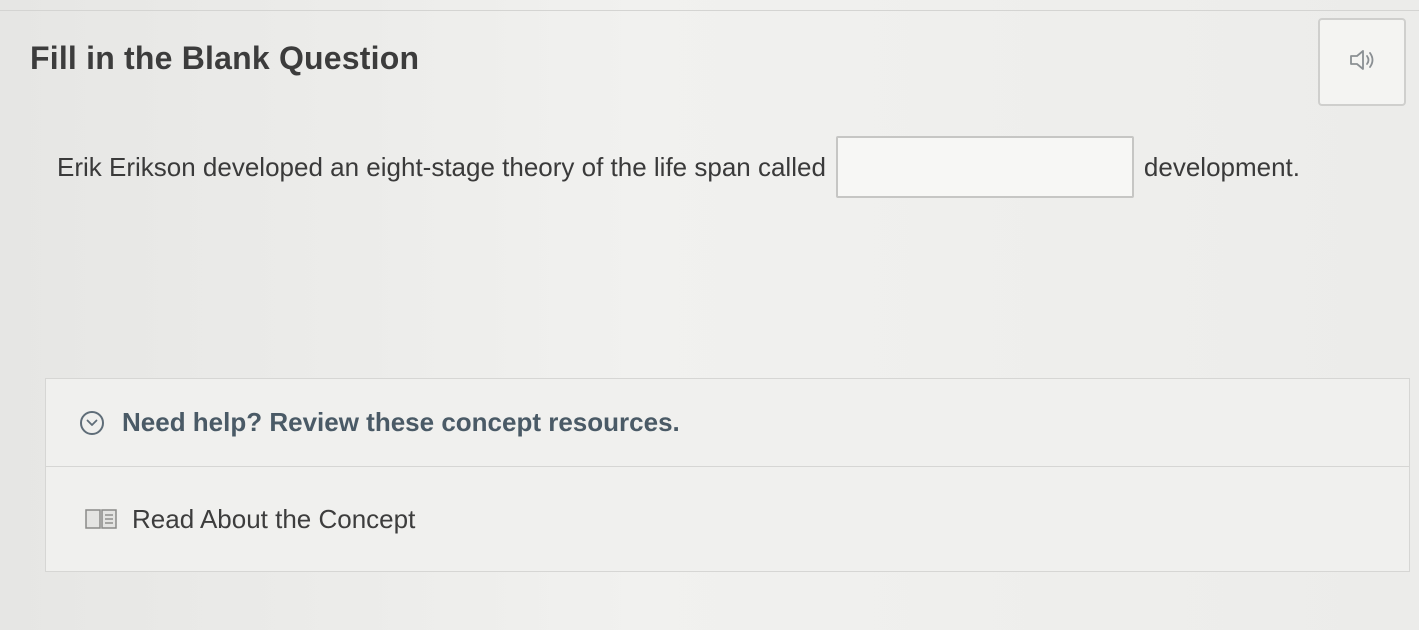 The height and width of the screenshot is (630, 1419). I want to click on audio-button, so click(1362, 62).